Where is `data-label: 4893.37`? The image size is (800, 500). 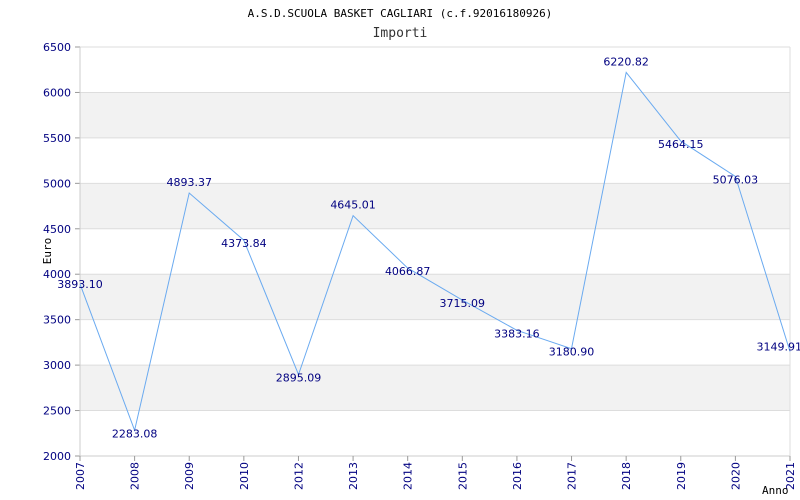 data-label: 4893.37 is located at coordinates (189, 182).